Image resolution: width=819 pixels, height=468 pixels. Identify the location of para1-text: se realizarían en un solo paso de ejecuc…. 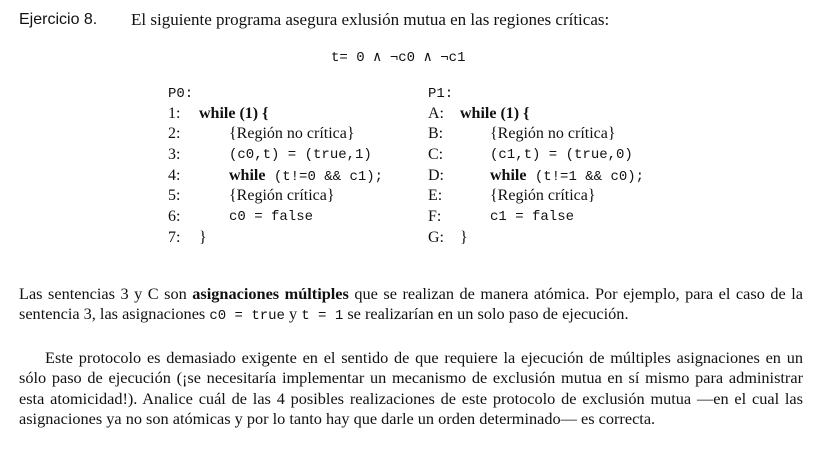
(486, 314).